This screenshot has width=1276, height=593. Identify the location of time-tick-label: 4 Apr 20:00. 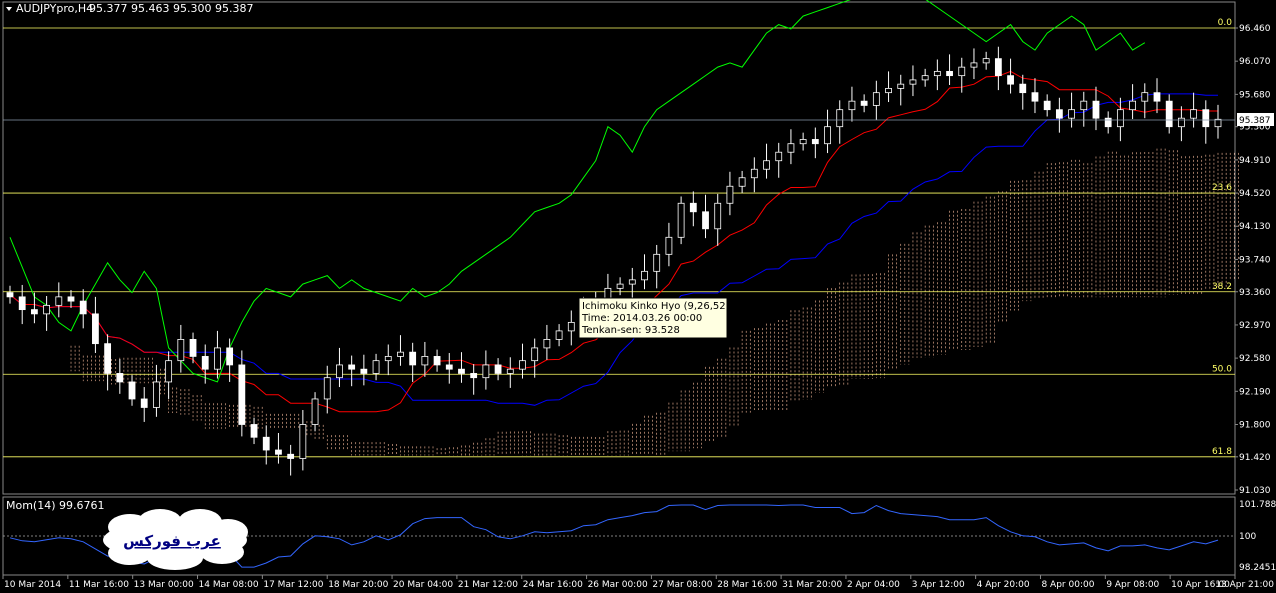
(1003, 585).